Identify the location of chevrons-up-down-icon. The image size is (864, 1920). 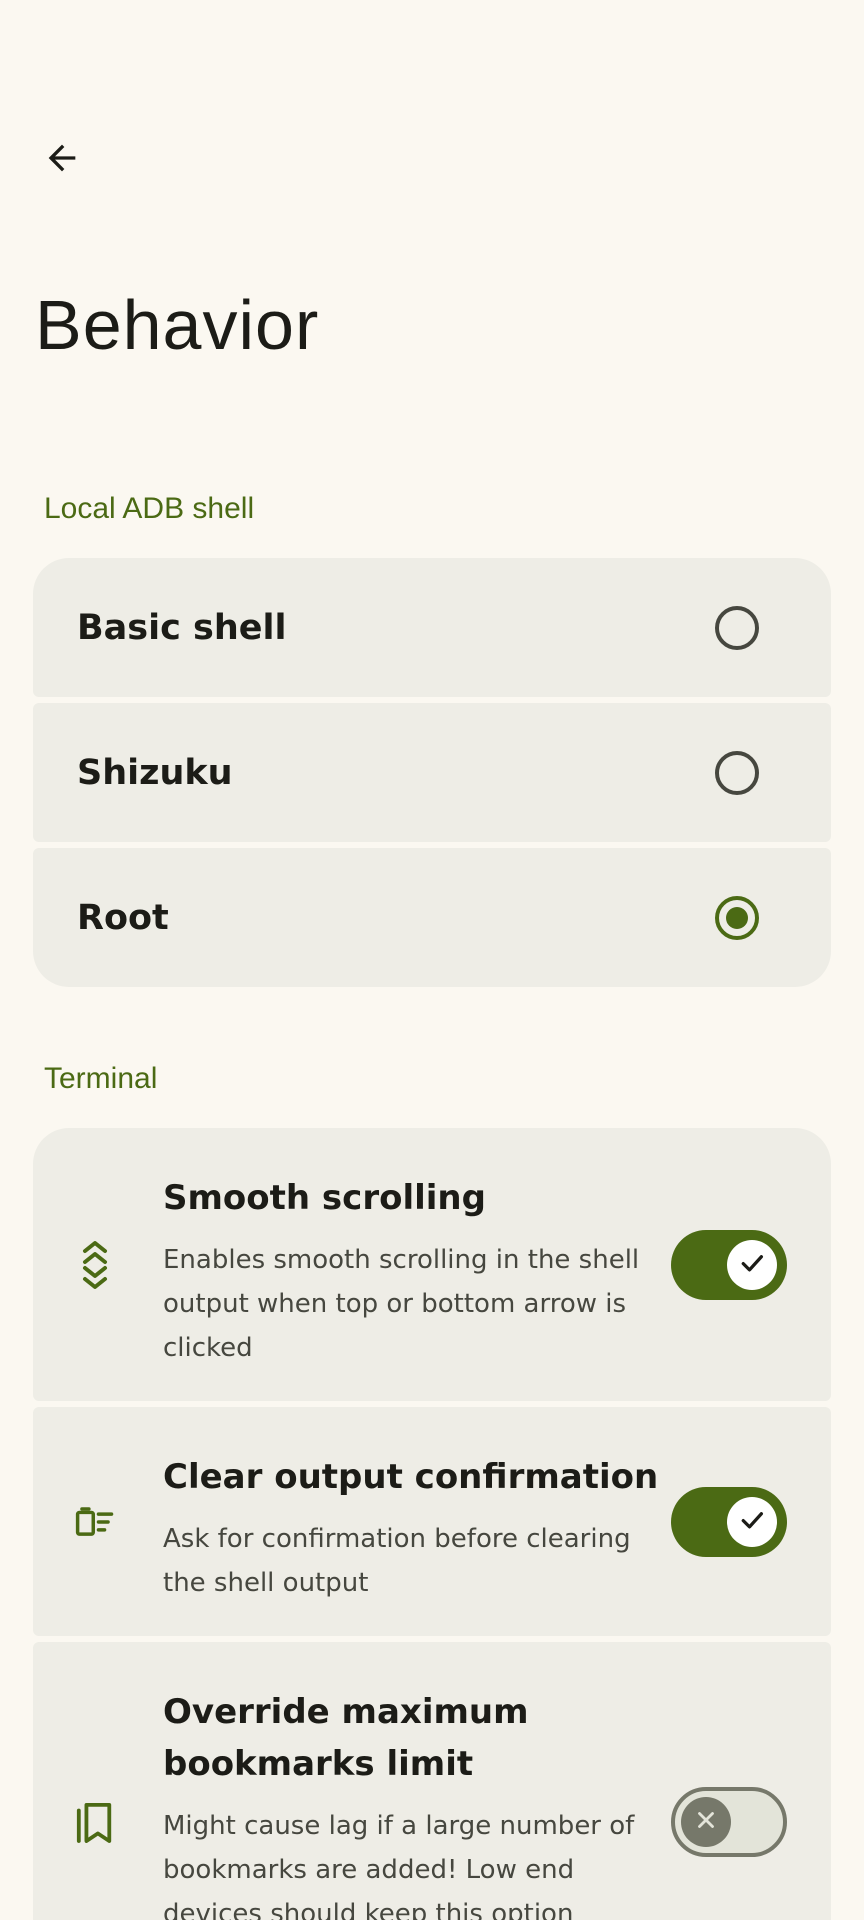
(95, 1265).